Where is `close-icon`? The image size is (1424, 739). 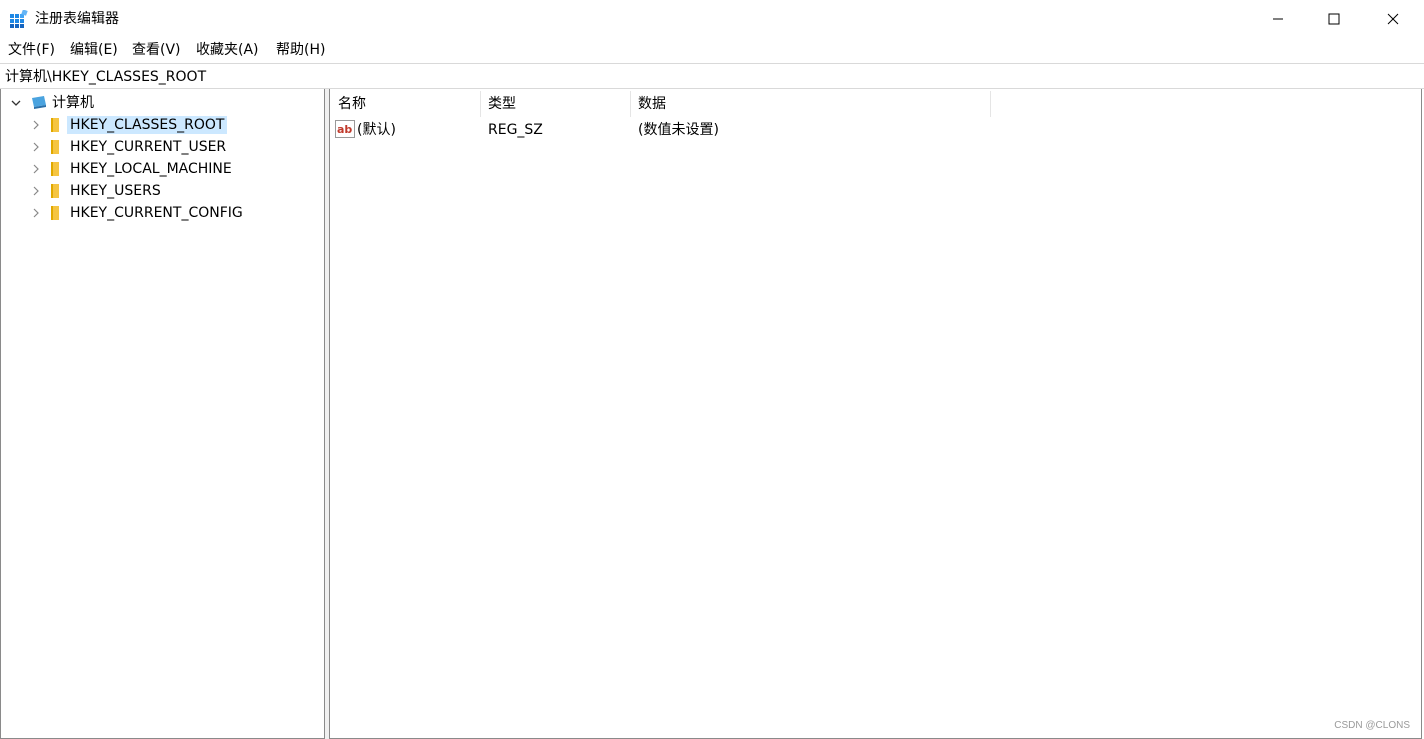
close-icon is located at coordinates (1393, 19).